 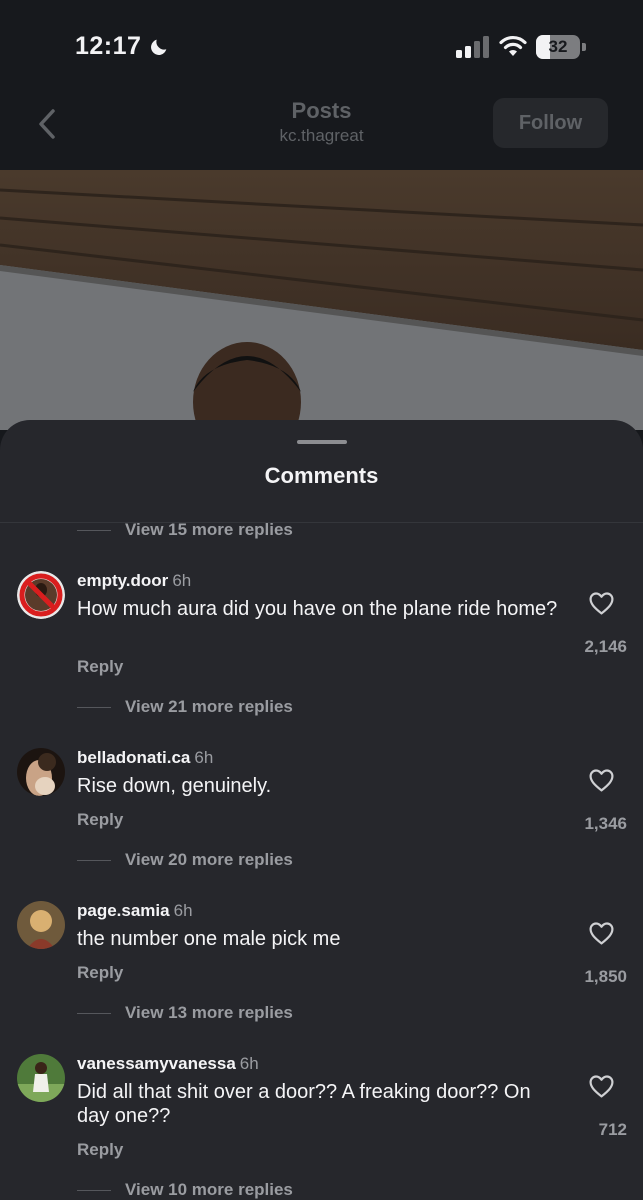 I want to click on wifi-icon, so click(x=513, y=45).